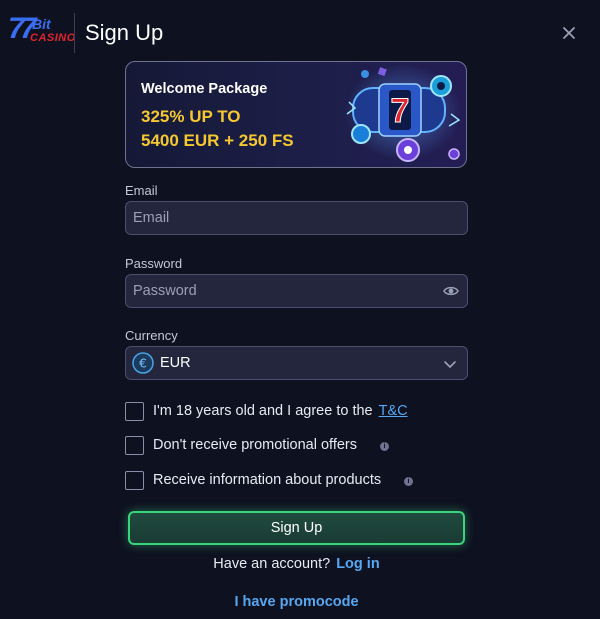  What do you see at coordinates (204, 89) in the screenshot?
I see `promo-title: Welcome Package` at bounding box center [204, 89].